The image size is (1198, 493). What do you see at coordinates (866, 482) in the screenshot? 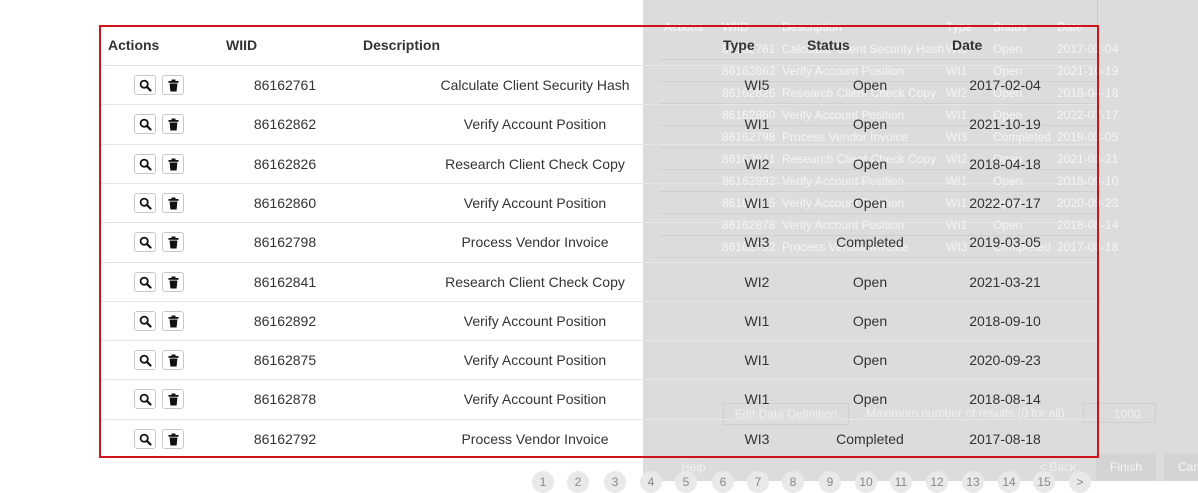
I see `page-button-10: 10` at bounding box center [866, 482].